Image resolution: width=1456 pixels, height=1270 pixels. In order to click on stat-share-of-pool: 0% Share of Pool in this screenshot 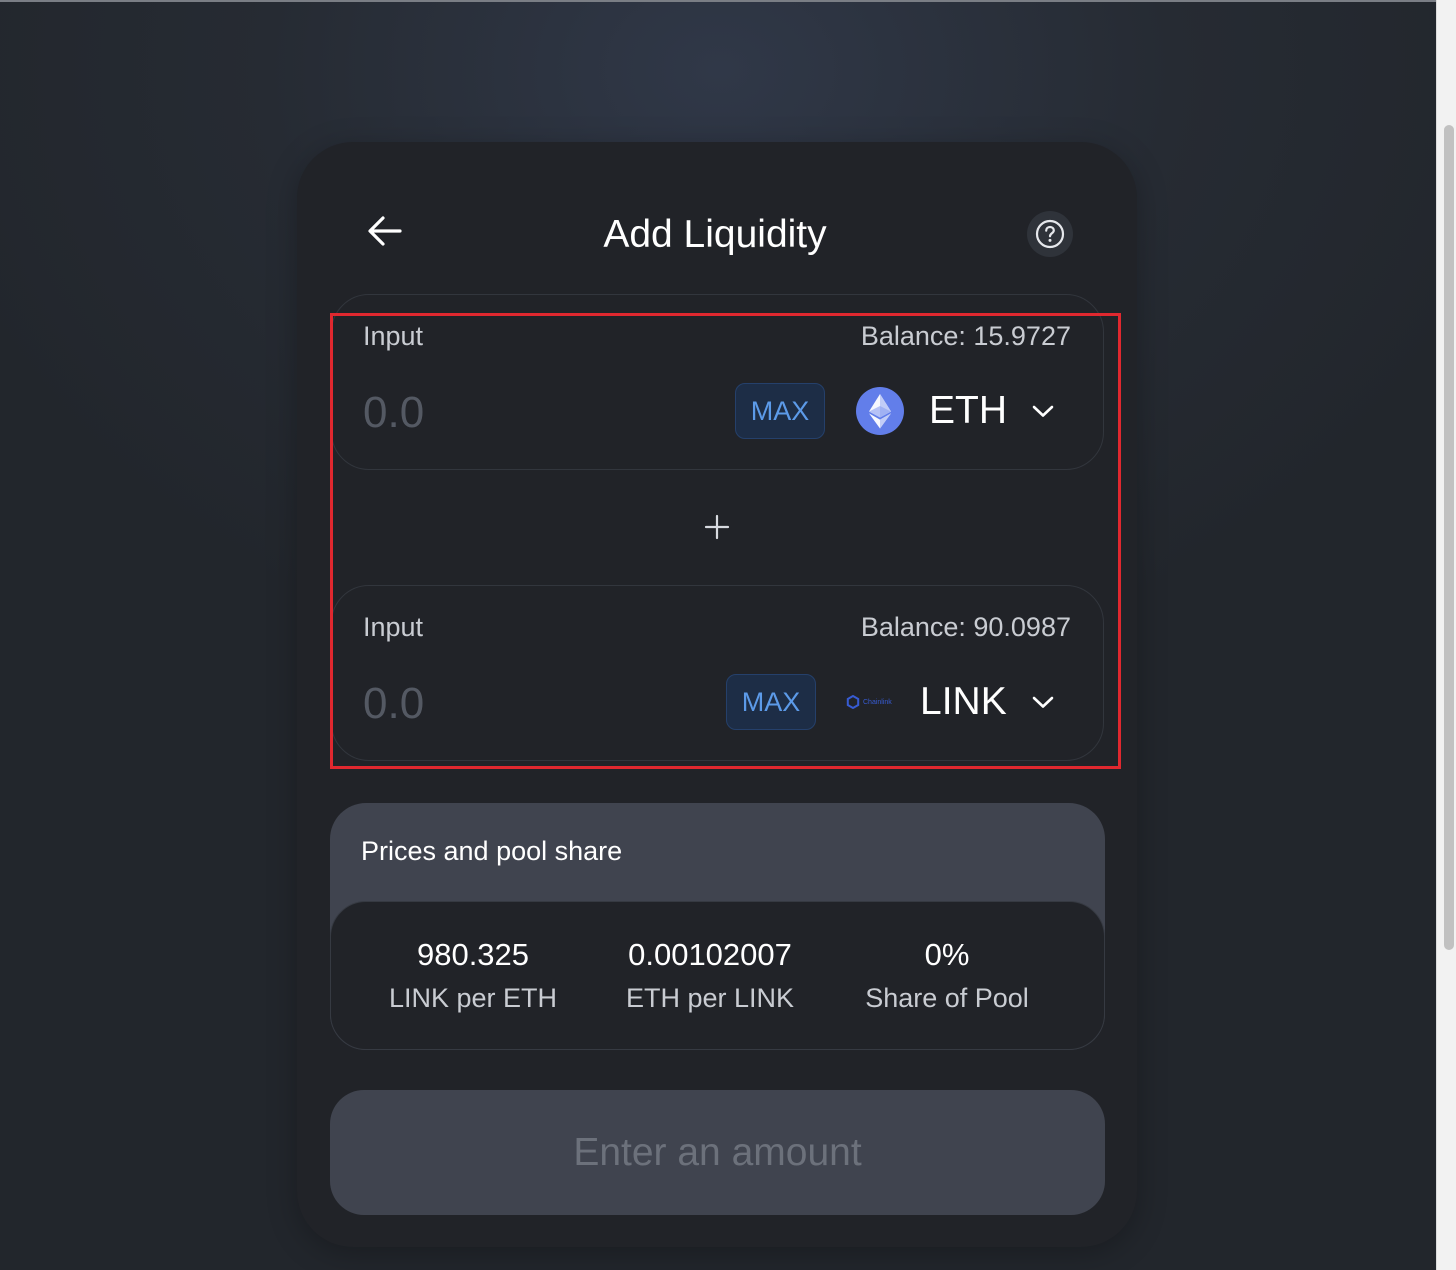, I will do `click(947, 977)`.